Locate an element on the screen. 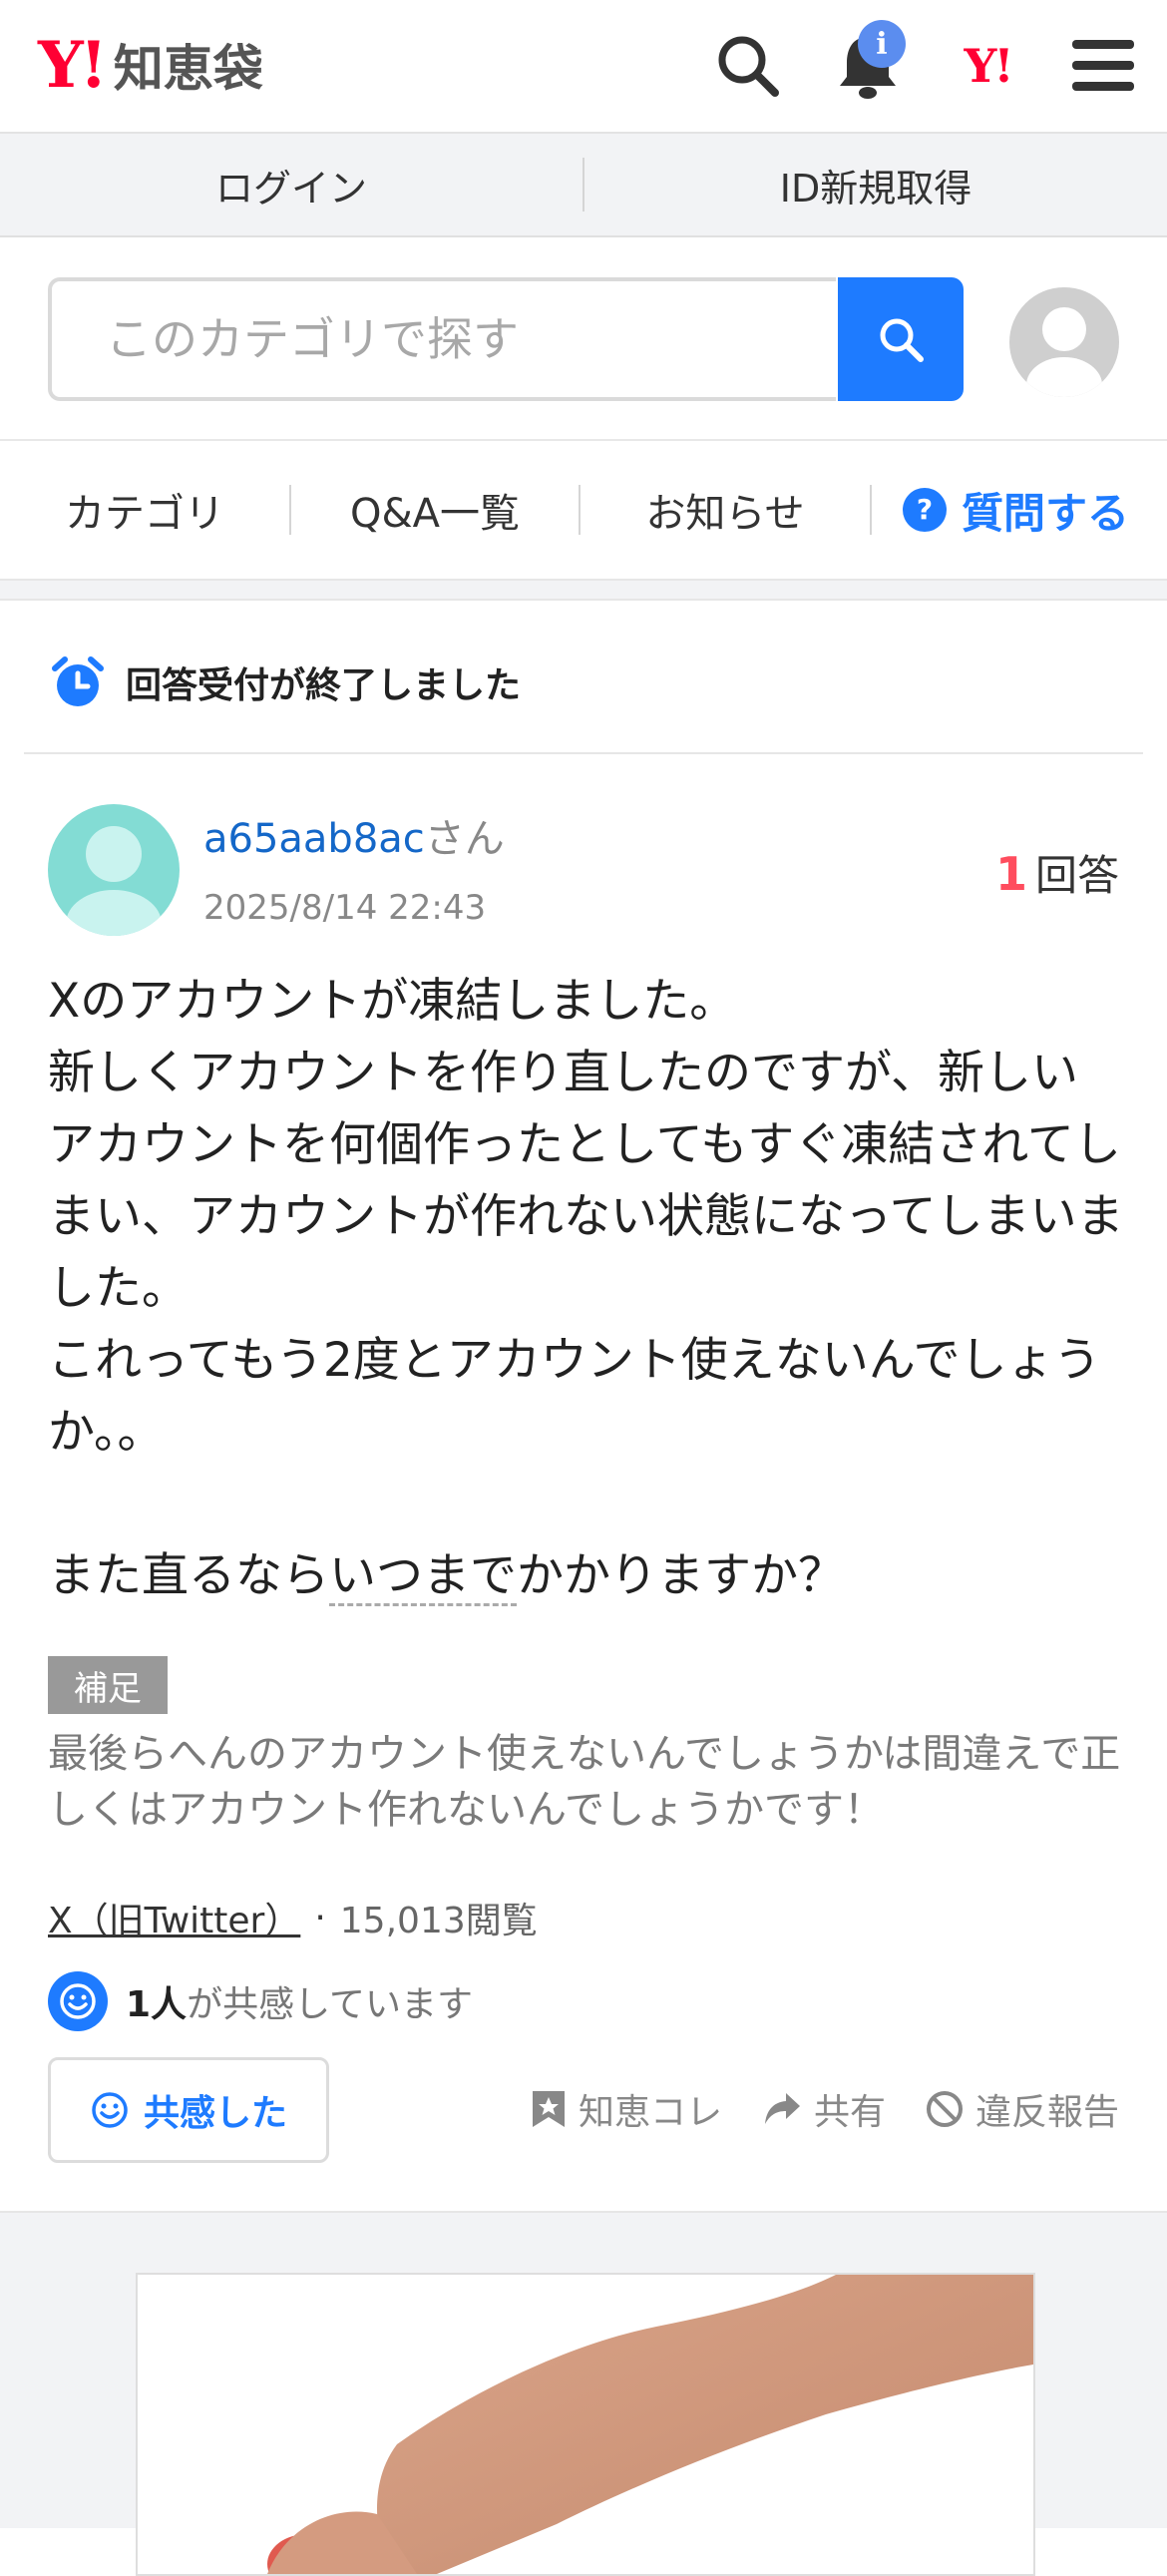  share-button: 共有 is located at coordinates (824, 2109).